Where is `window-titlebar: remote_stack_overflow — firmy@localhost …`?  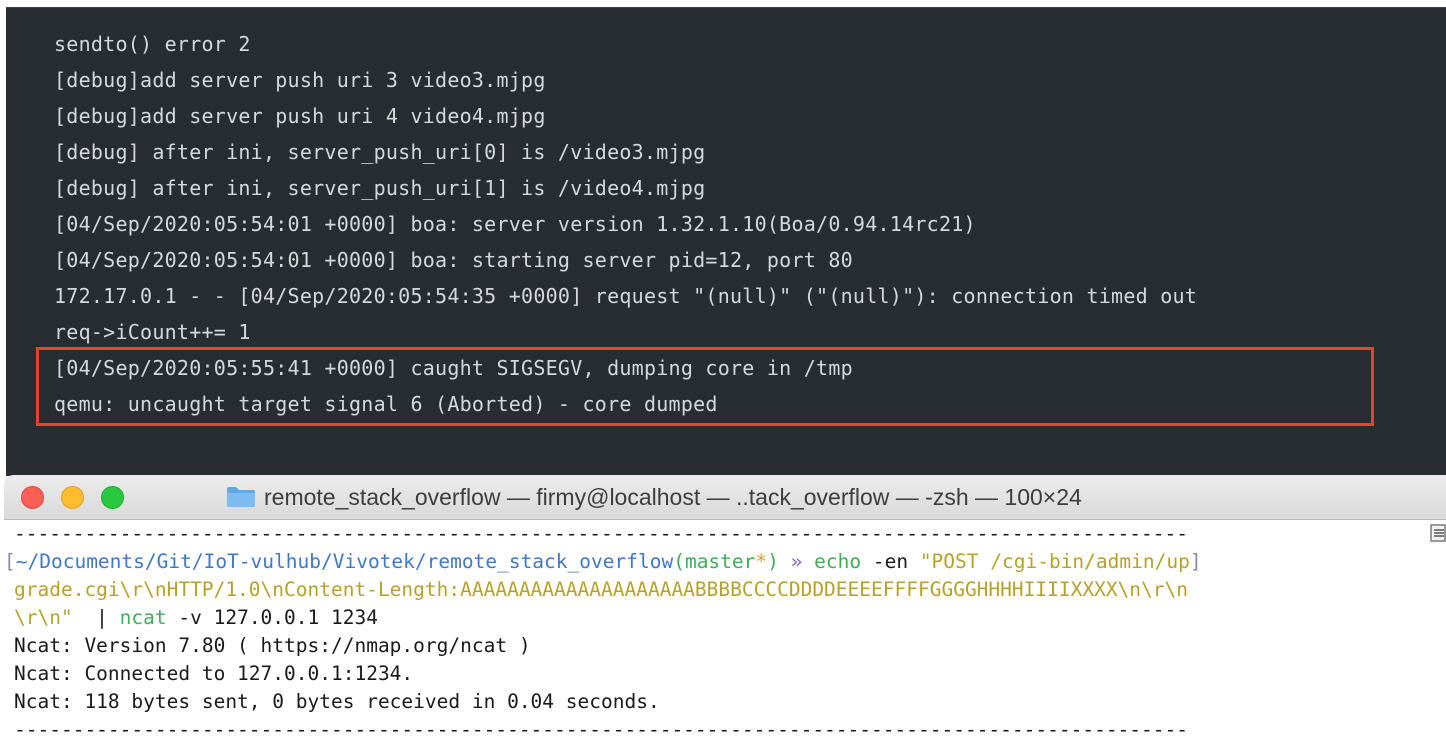 window-titlebar: remote_stack_overflow — firmy@localhost … is located at coordinates (725, 497).